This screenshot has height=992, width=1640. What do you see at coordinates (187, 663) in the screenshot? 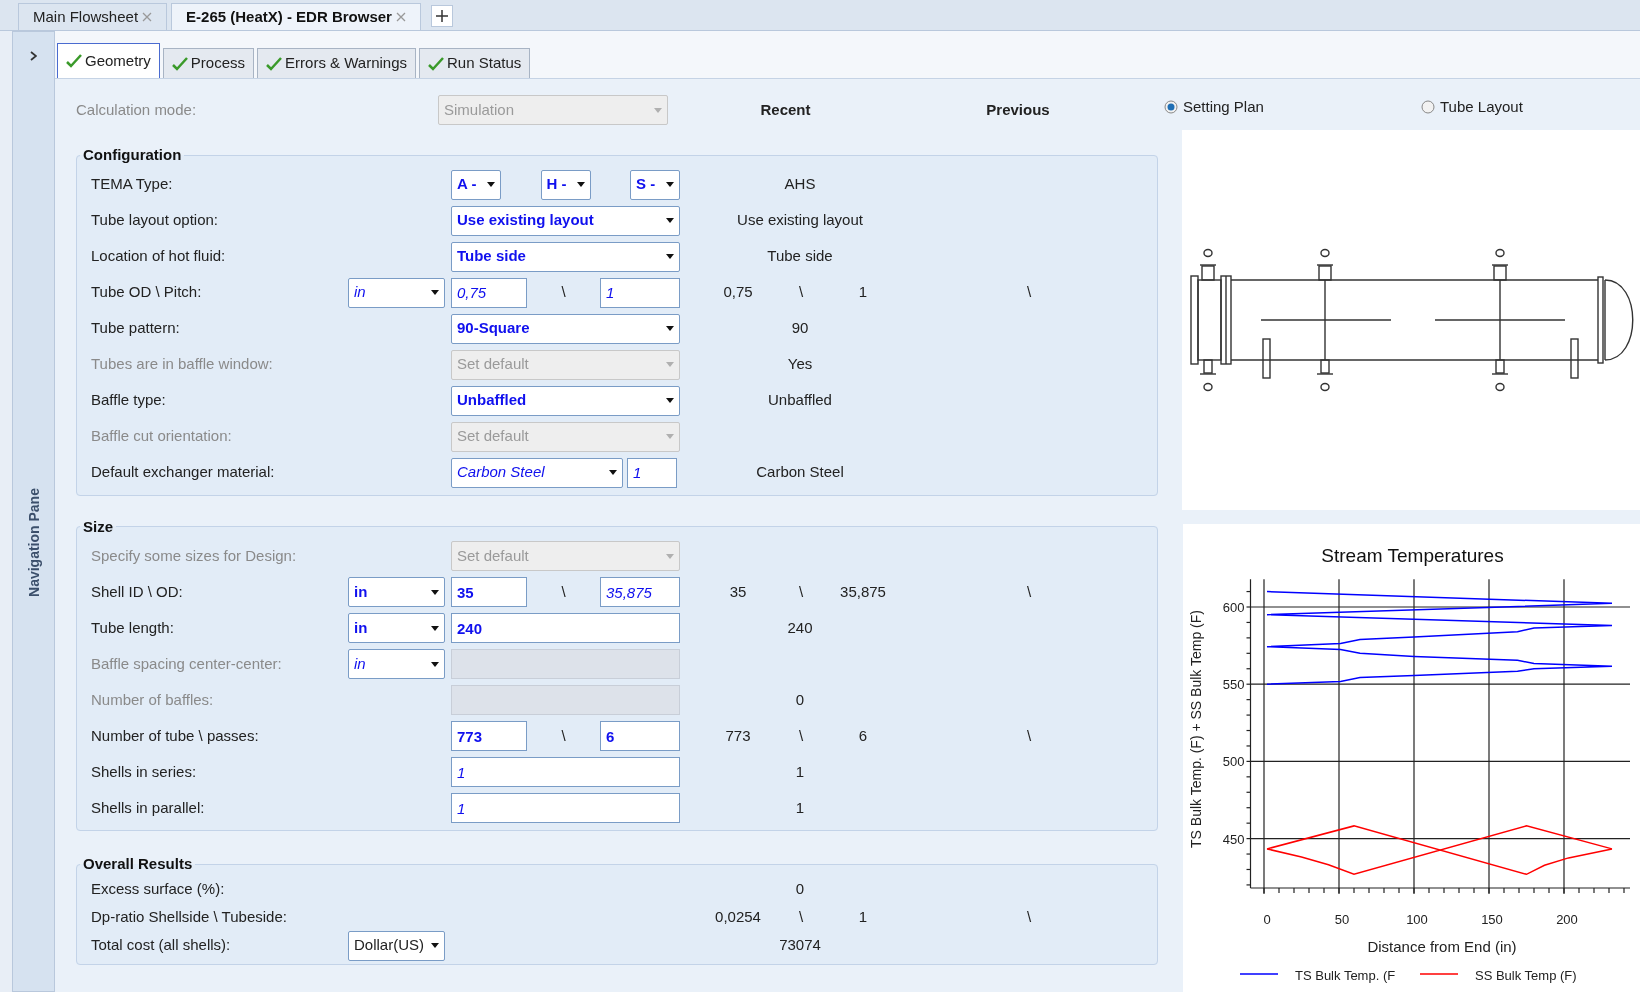
I see `field-label: Baffle spacing center-center:` at bounding box center [187, 663].